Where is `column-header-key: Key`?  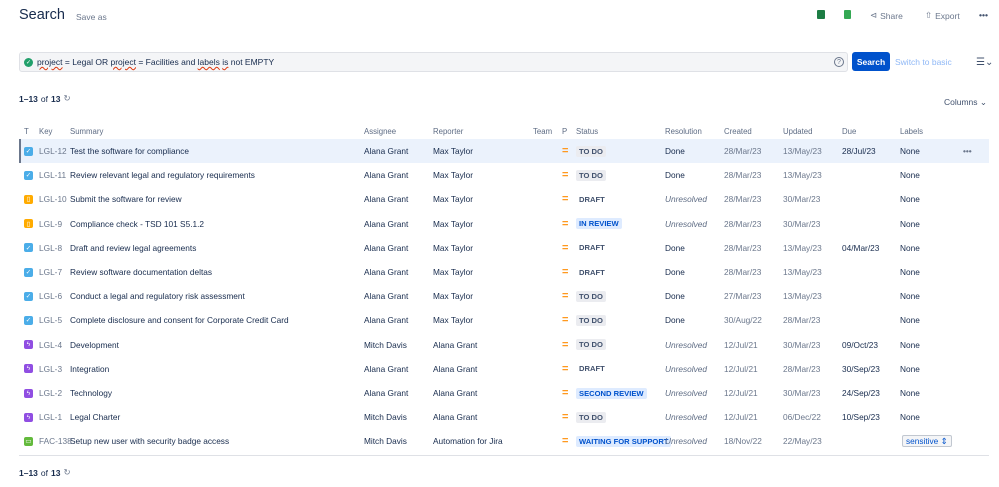
column-header-key: Key is located at coordinates (45, 131).